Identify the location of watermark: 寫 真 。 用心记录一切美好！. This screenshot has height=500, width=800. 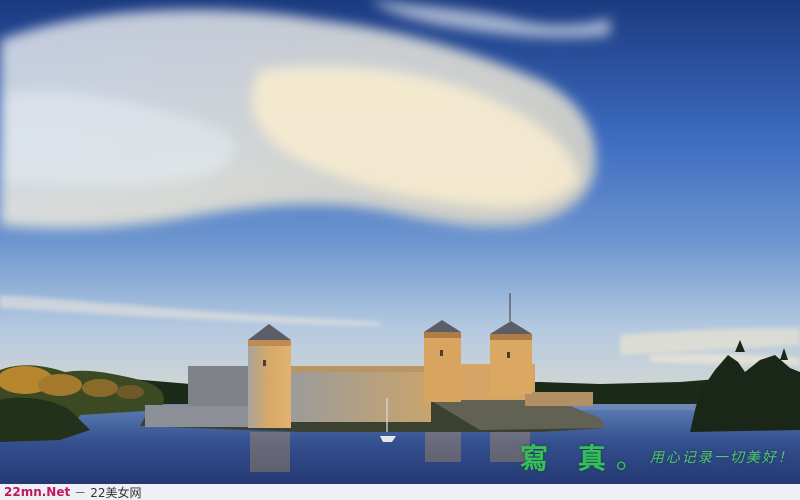
(657, 457).